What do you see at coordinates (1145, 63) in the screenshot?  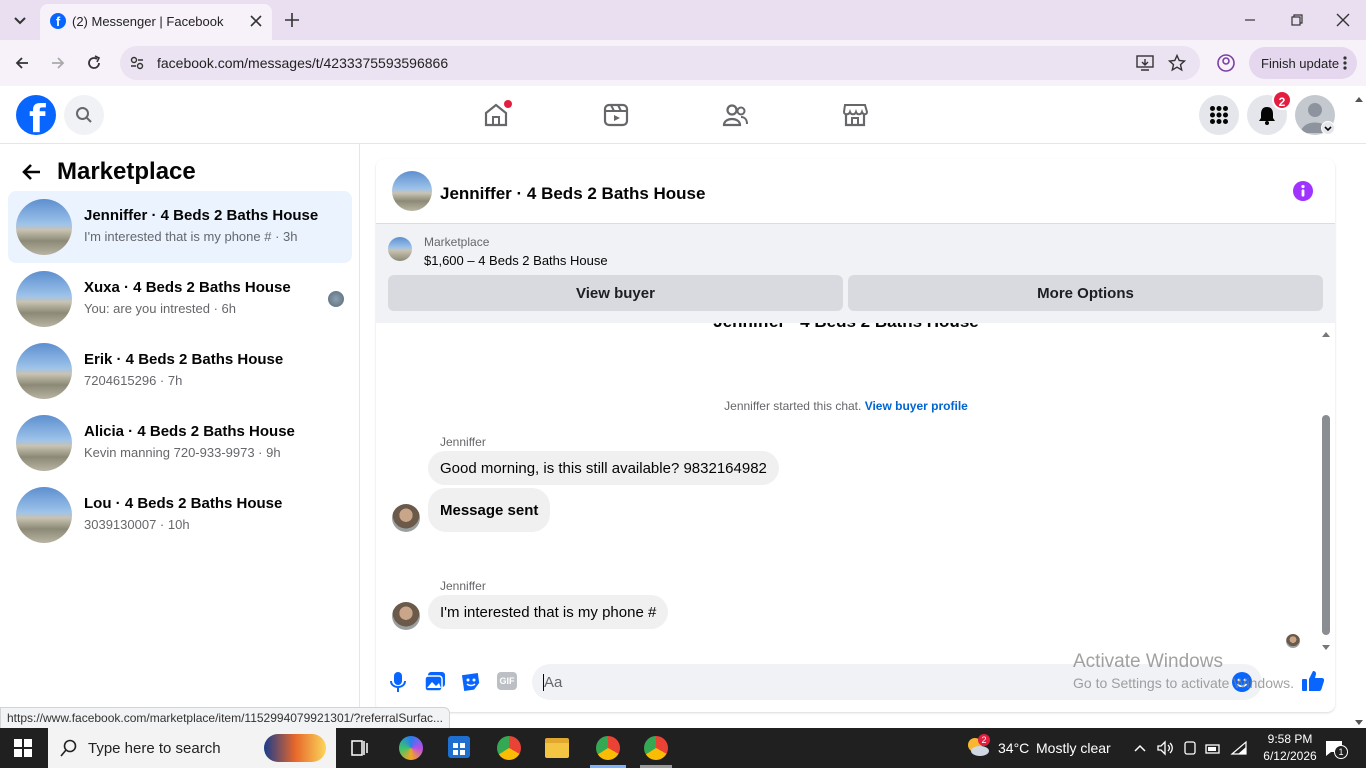 I see `install-app-icon` at bounding box center [1145, 63].